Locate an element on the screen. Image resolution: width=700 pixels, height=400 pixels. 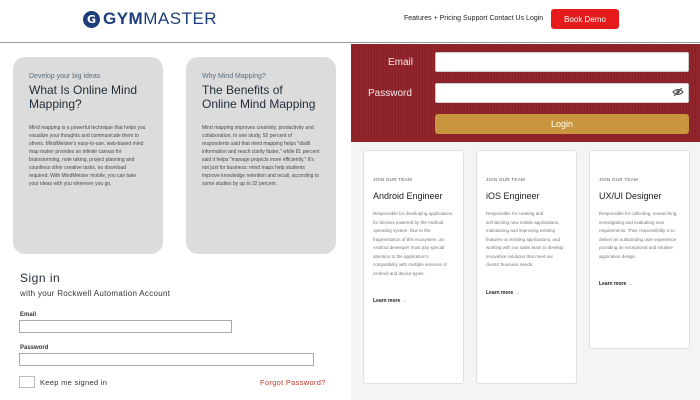
job-title: Android Engineer is located at coordinates (408, 196).